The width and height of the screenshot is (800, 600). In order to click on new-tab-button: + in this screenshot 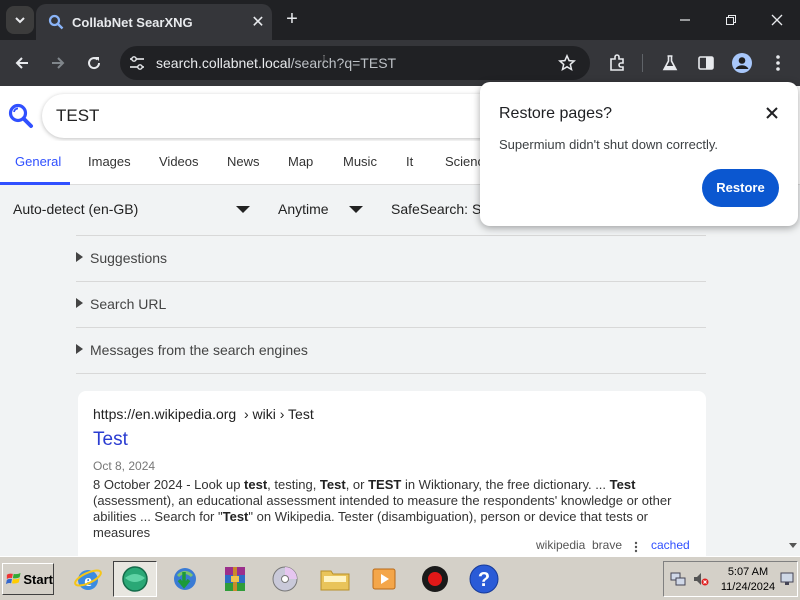, I will do `click(292, 20)`.